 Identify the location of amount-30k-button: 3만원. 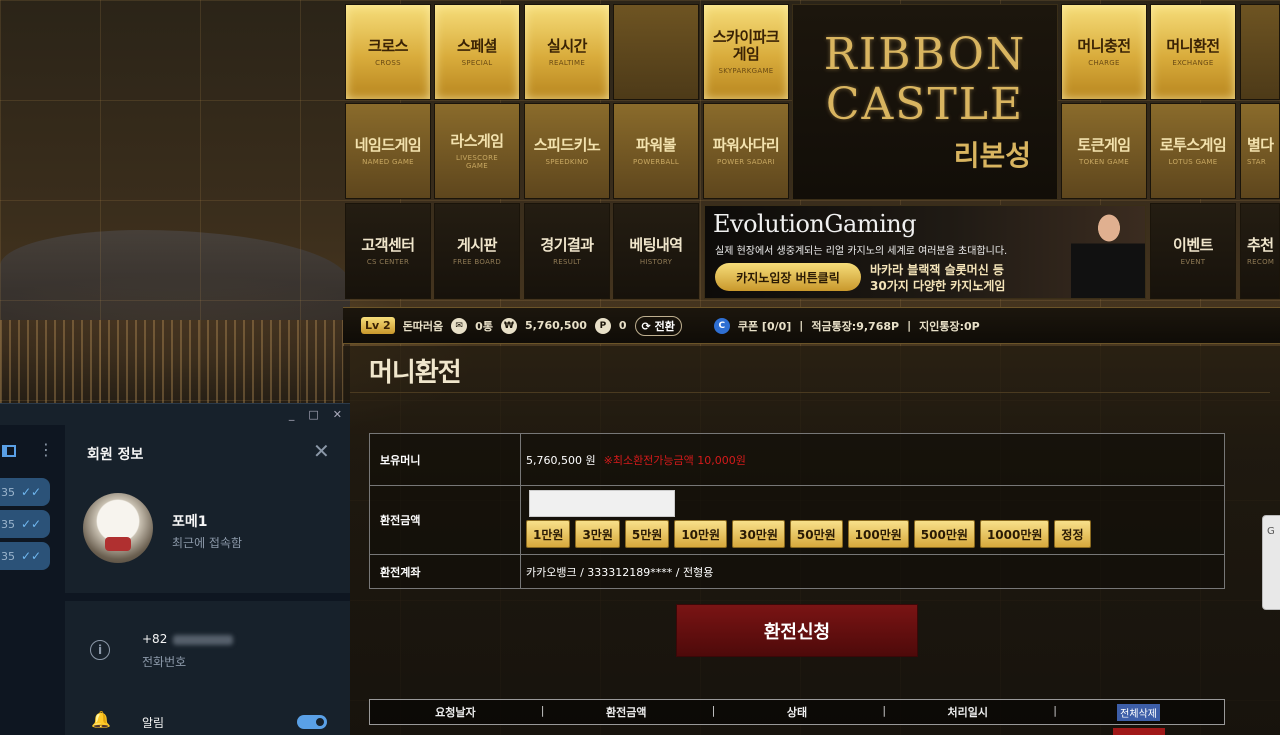
(597, 534).